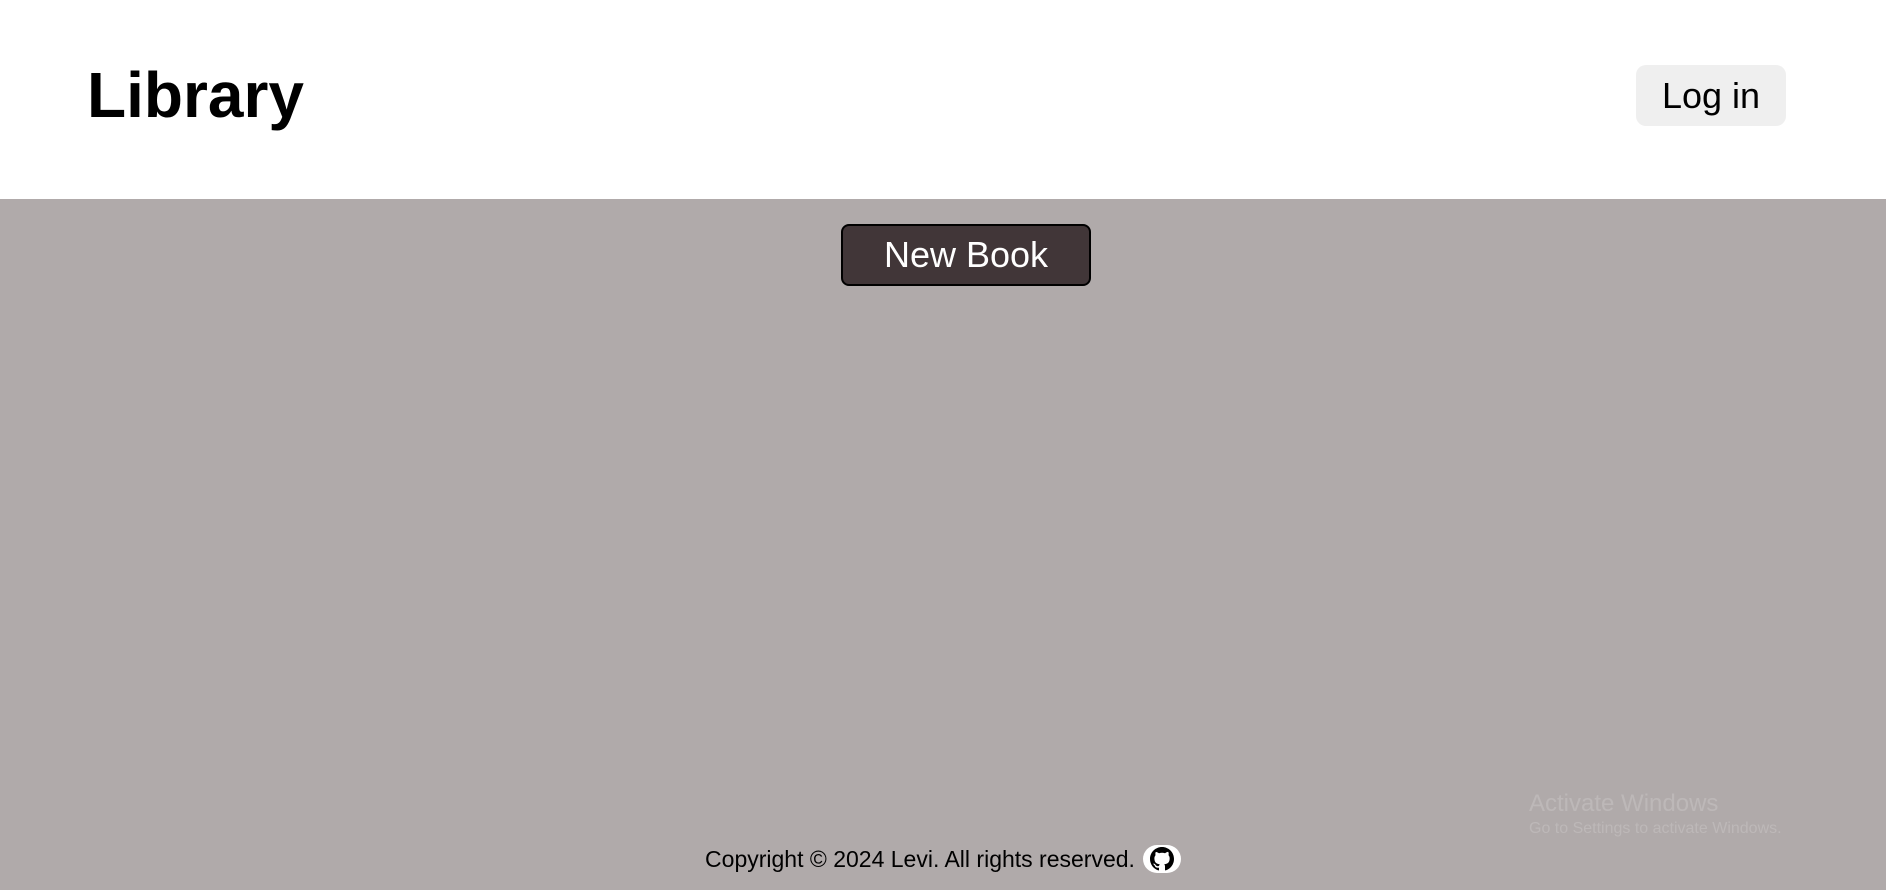 Image resolution: width=1886 pixels, height=890 pixels. Describe the element at coordinates (1711, 95) in the screenshot. I see `login-button: Log in` at that location.